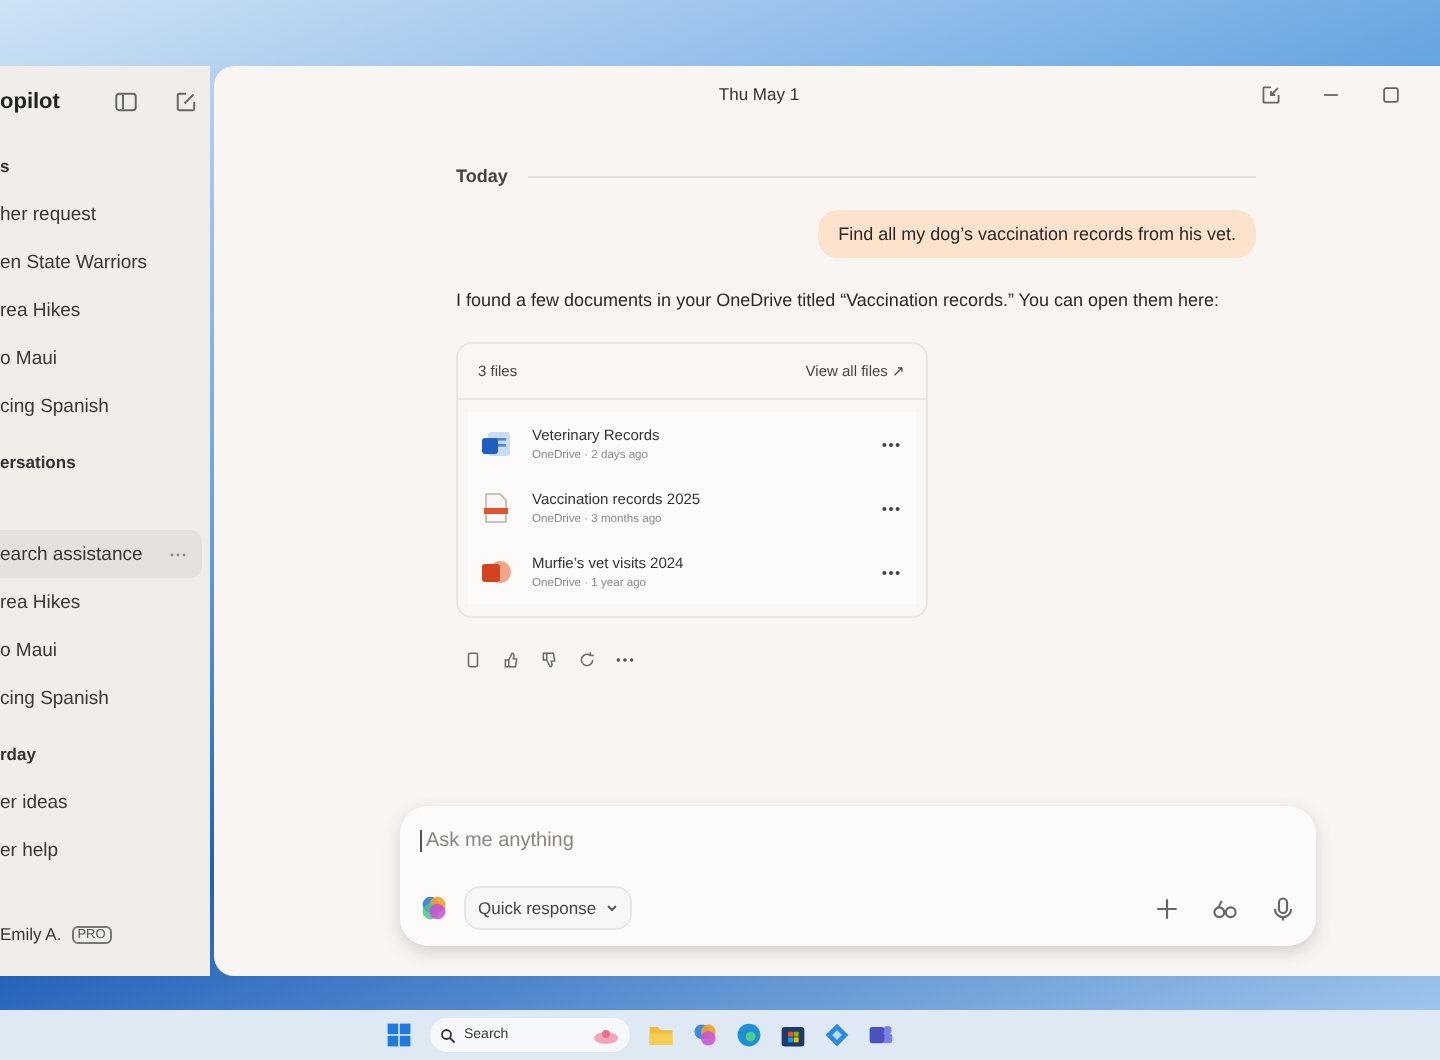 The width and height of the screenshot is (1440, 1060). I want to click on date-label: Thu May 1, so click(759, 94).